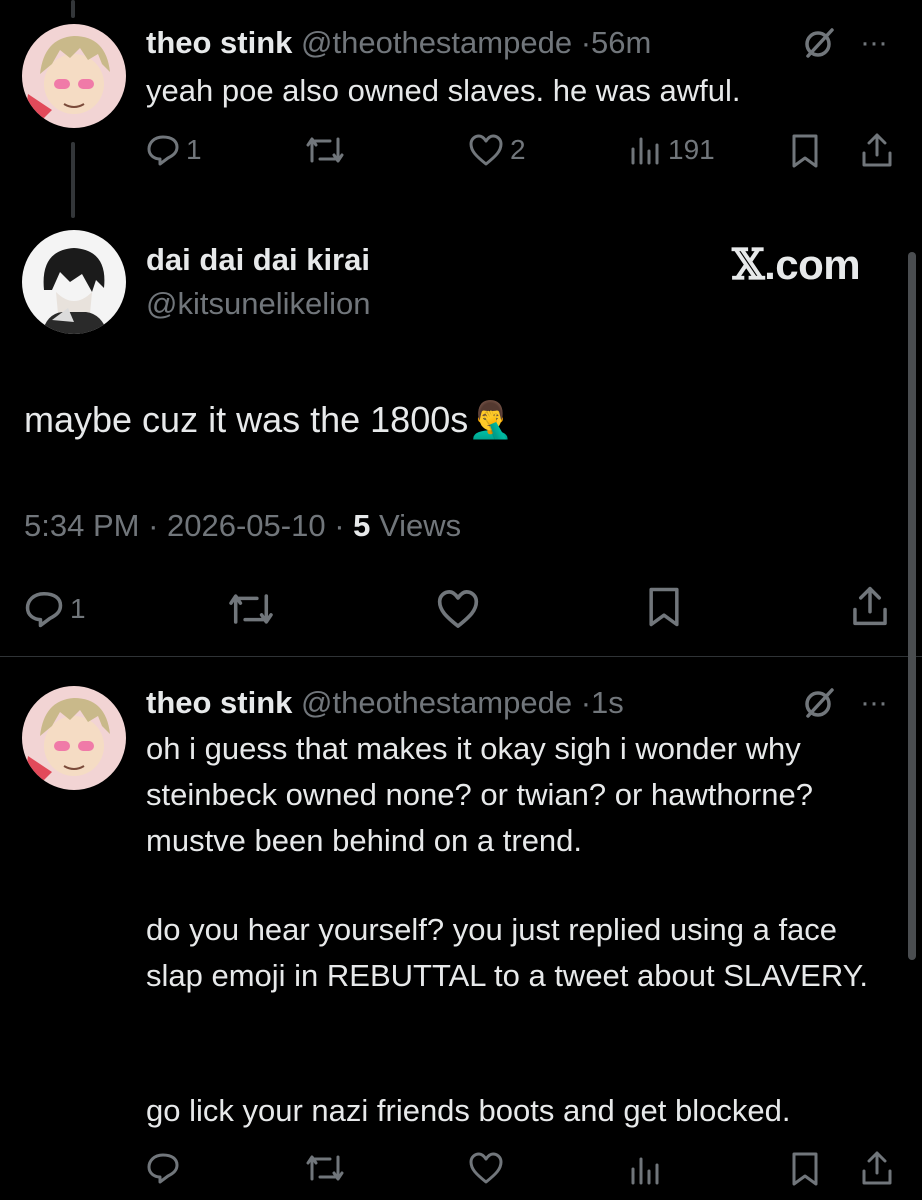 Image resolution: width=922 pixels, height=1200 pixels. What do you see at coordinates (796, 264) in the screenshot?
I see `x-com-watermark: 𝕏.com` at bounding box center [796, 264].